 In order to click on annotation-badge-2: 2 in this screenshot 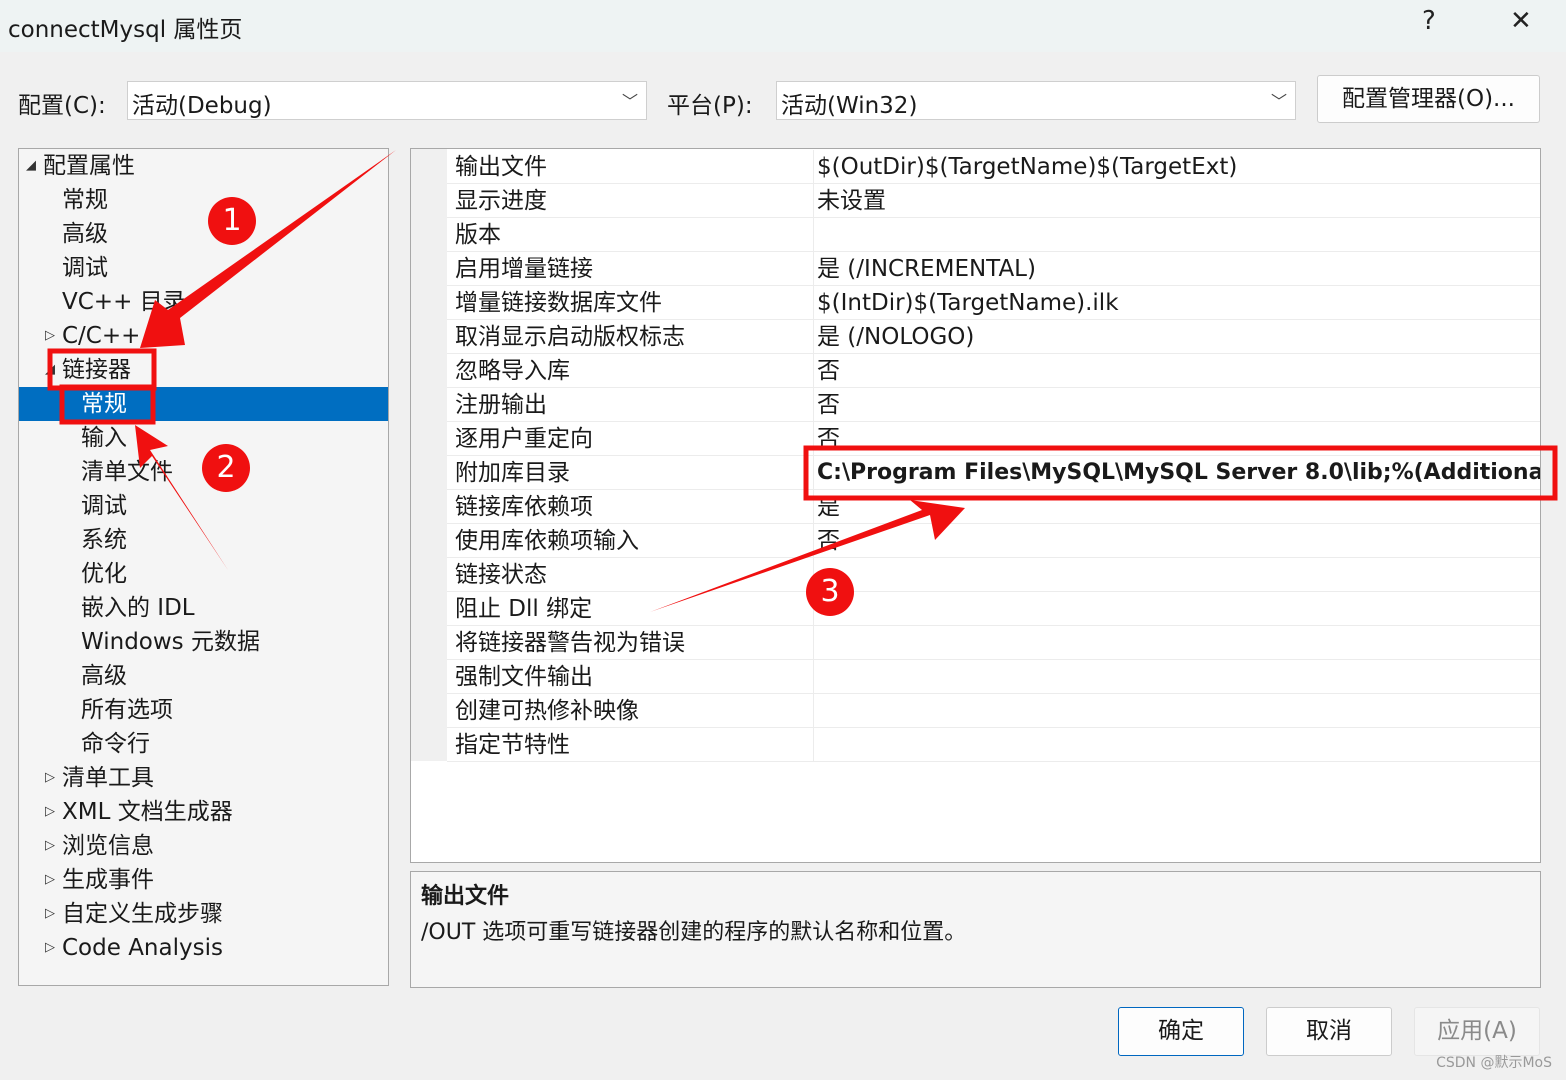, I will do `click(226, 468)`.